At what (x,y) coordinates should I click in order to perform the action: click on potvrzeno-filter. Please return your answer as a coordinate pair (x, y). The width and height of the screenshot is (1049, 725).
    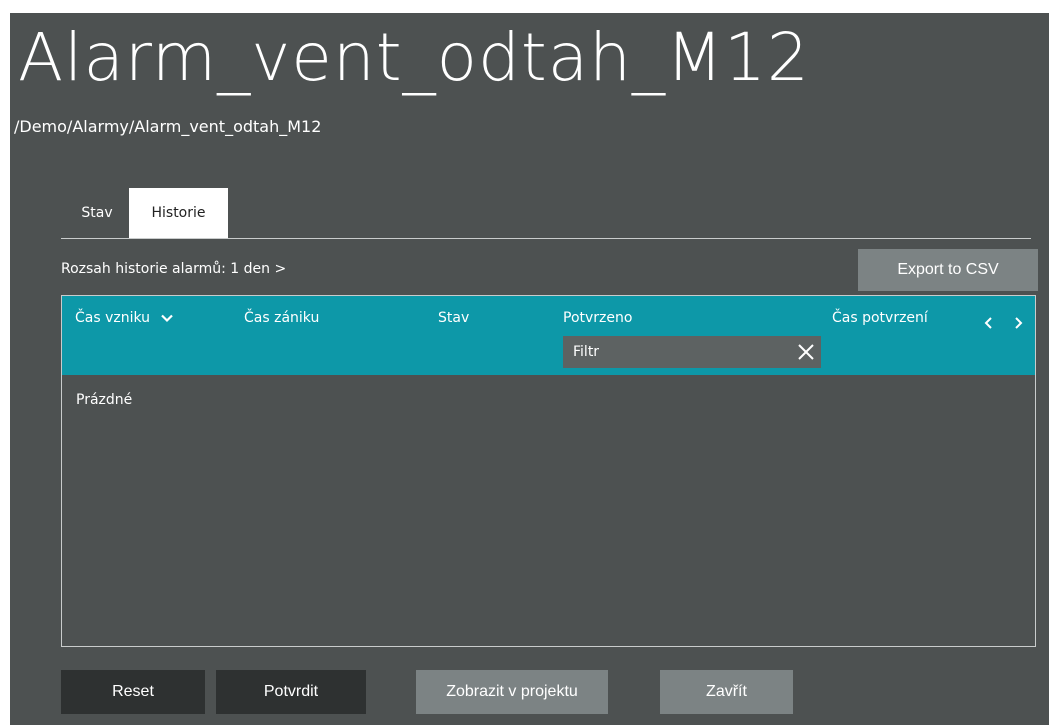
    Looking at the image, I should click on (692, 352).